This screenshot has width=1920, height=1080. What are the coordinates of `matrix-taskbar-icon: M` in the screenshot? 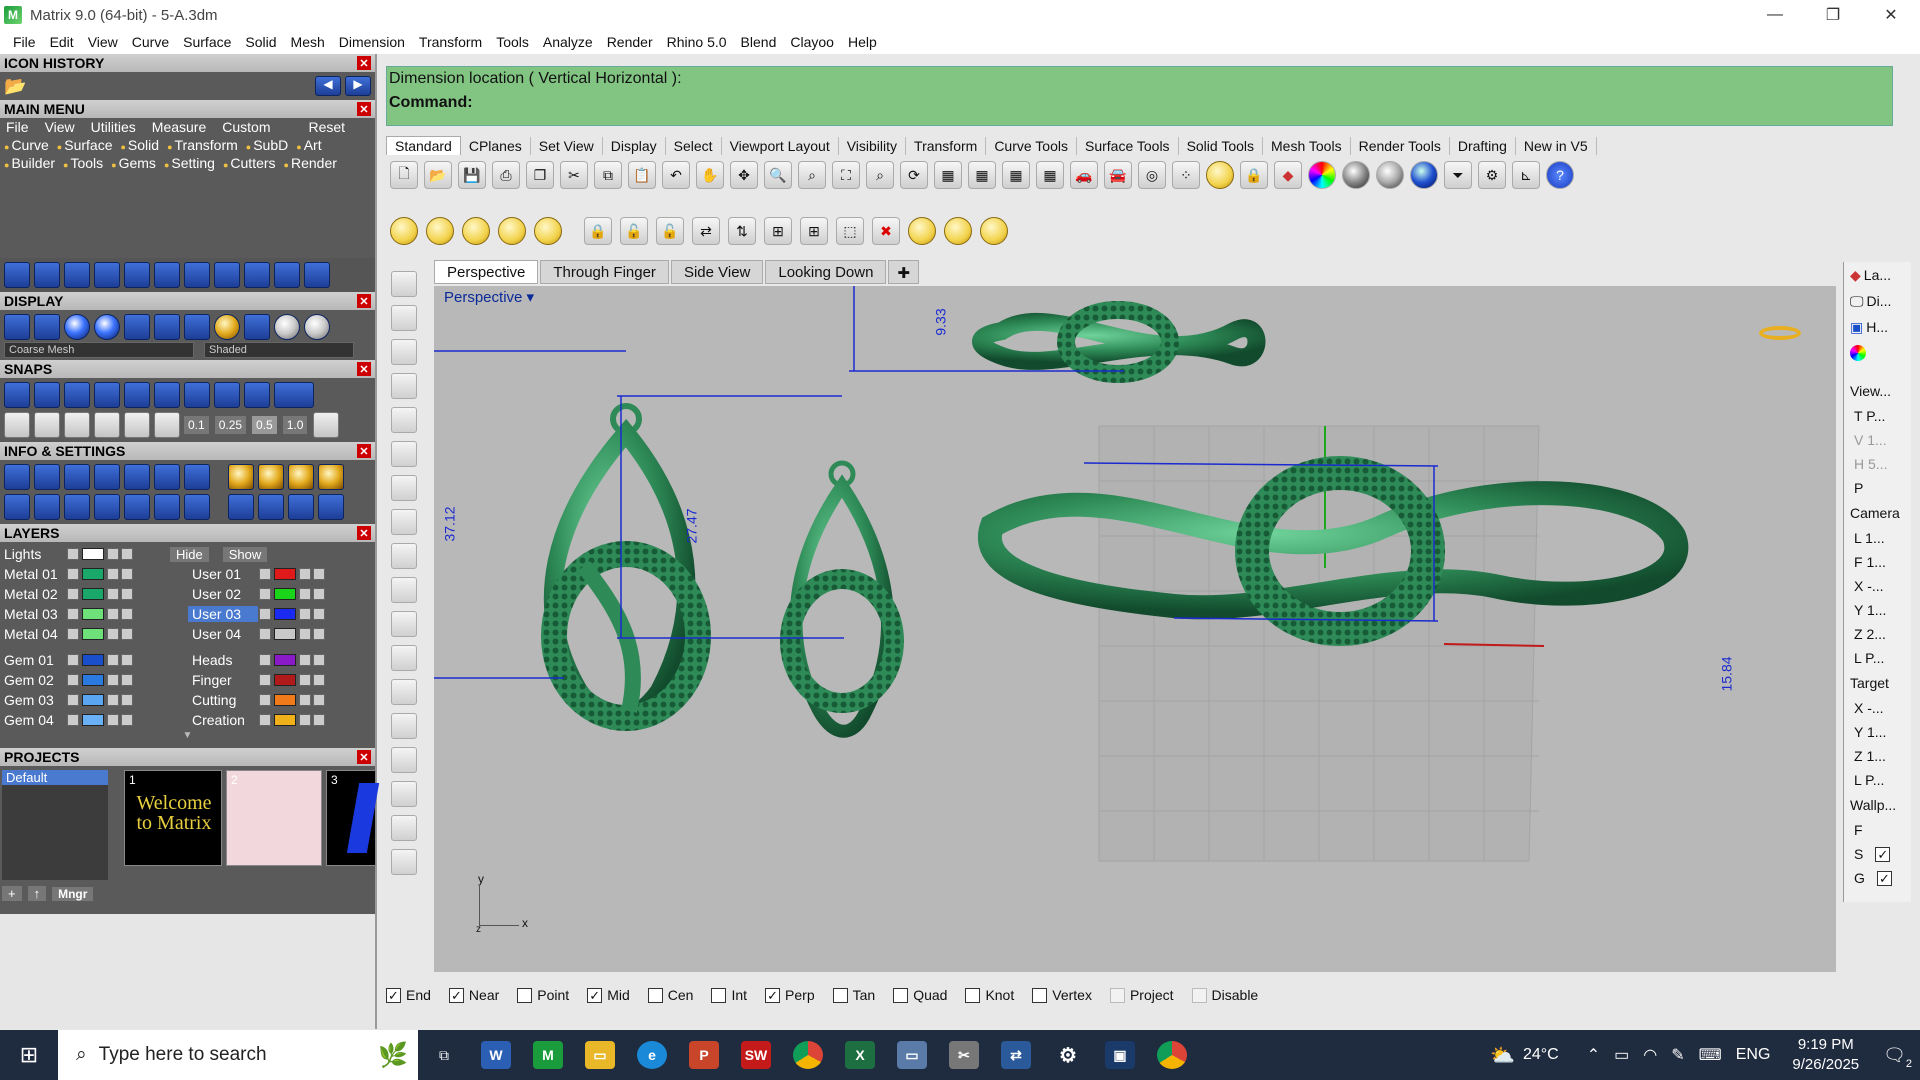 It's located at (548, 1055).